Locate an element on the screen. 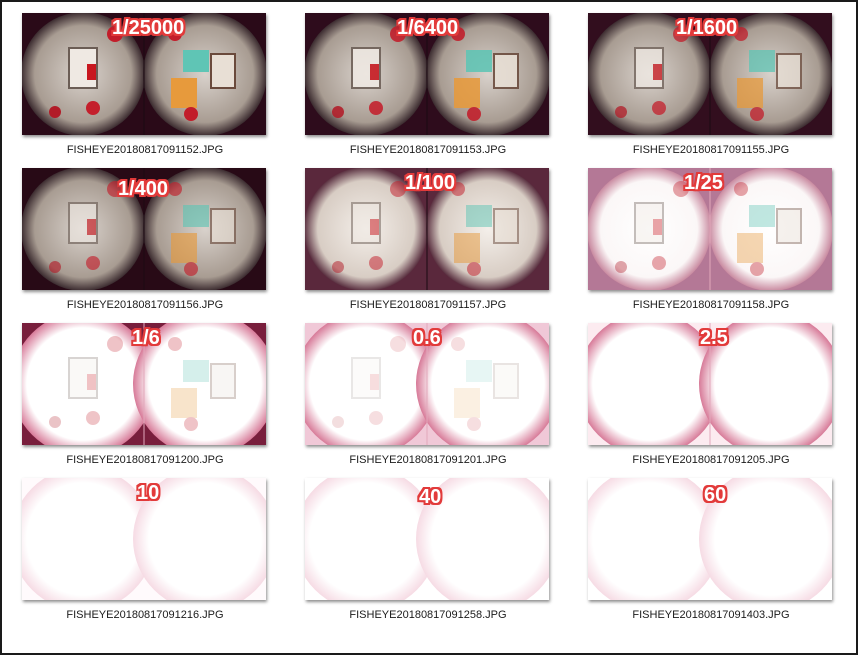 This screenshot has height=655, width=858. file-name: FISHEYE20180817091153.JPG is located at coordinates (428, 150).